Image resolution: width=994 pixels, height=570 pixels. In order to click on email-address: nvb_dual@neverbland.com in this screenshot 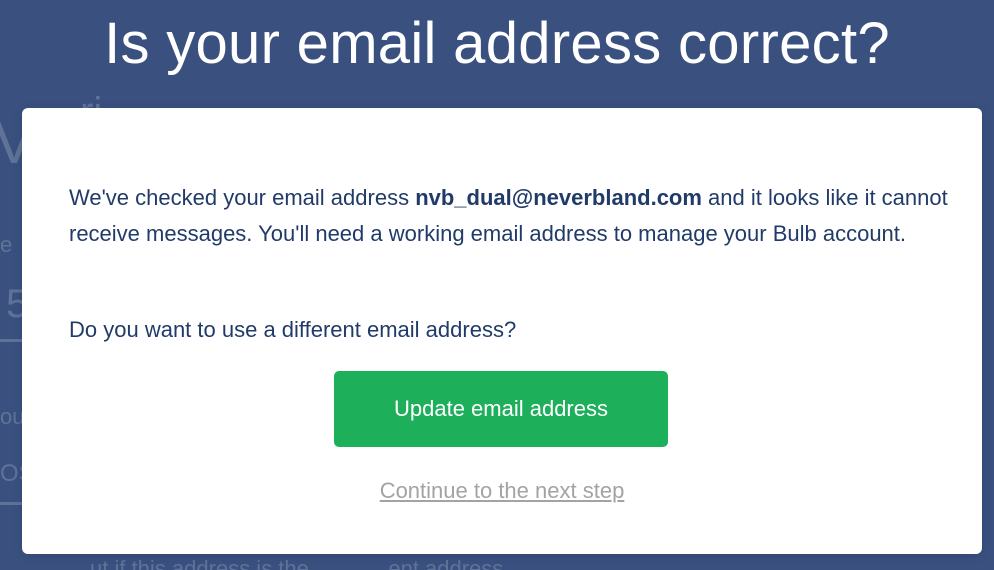, I will do `click(558, 197)`.